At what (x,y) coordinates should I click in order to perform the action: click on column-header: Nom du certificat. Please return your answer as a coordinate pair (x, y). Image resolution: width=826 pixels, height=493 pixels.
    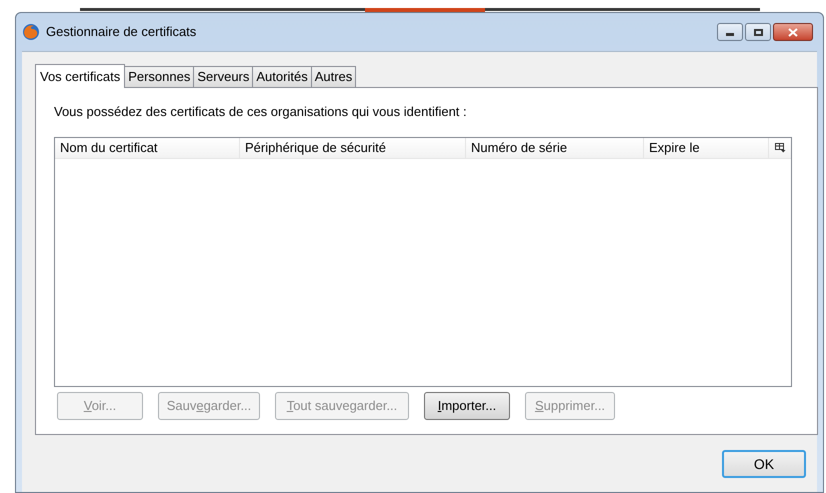
    Looking at the image, I should click on (147, 148).